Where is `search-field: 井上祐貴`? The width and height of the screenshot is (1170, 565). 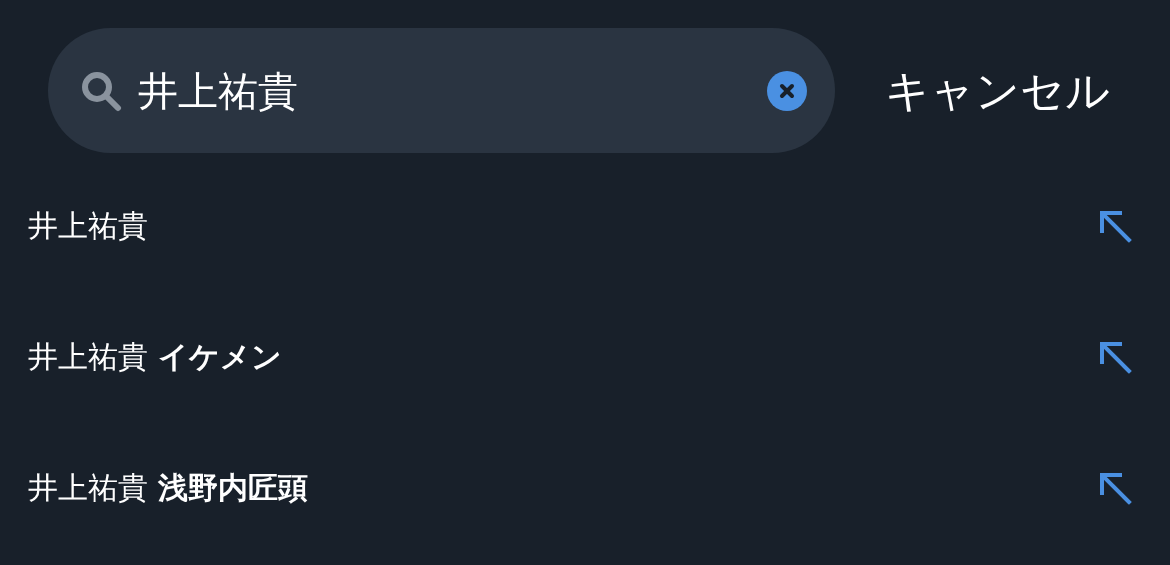
search-field: 井上祐貴 is located at coordinates (444, 90).